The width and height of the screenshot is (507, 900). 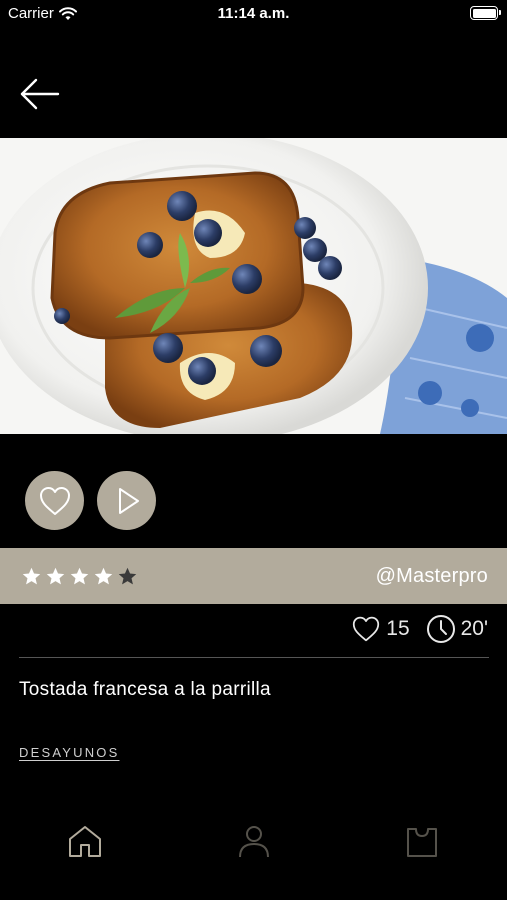 I want to click on play-button, so click(x=126, y=500).